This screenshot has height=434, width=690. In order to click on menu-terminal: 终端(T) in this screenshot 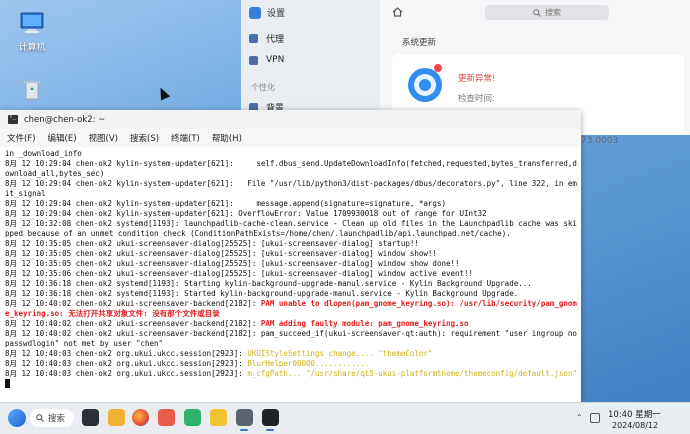, I will do `click(185, 138)`.